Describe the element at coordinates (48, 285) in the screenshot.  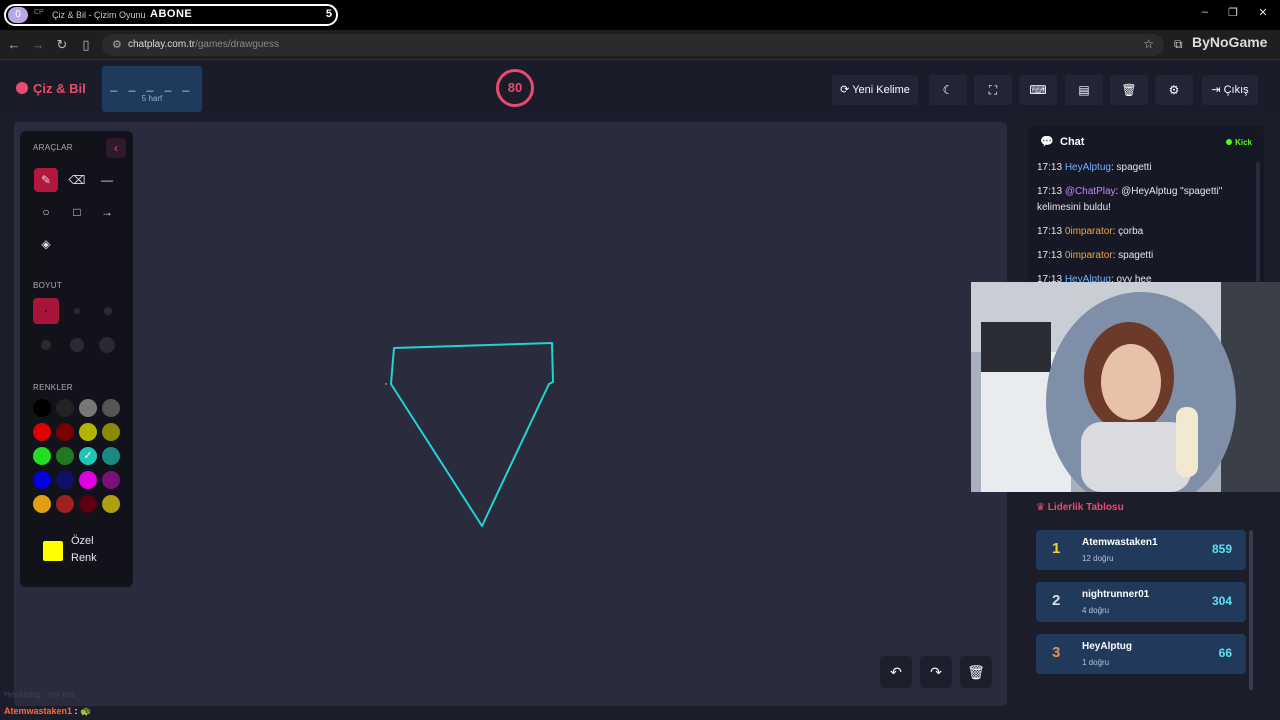
I see `size-heading: BOYUT` at that location.